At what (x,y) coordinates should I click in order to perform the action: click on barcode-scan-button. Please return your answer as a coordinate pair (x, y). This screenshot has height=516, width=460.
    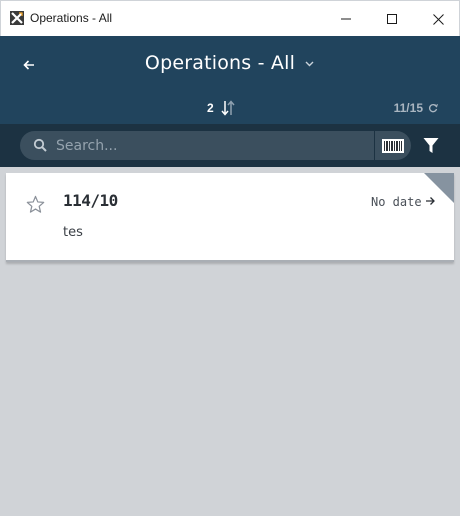
    Looking at the image, I should click on (393, 145).